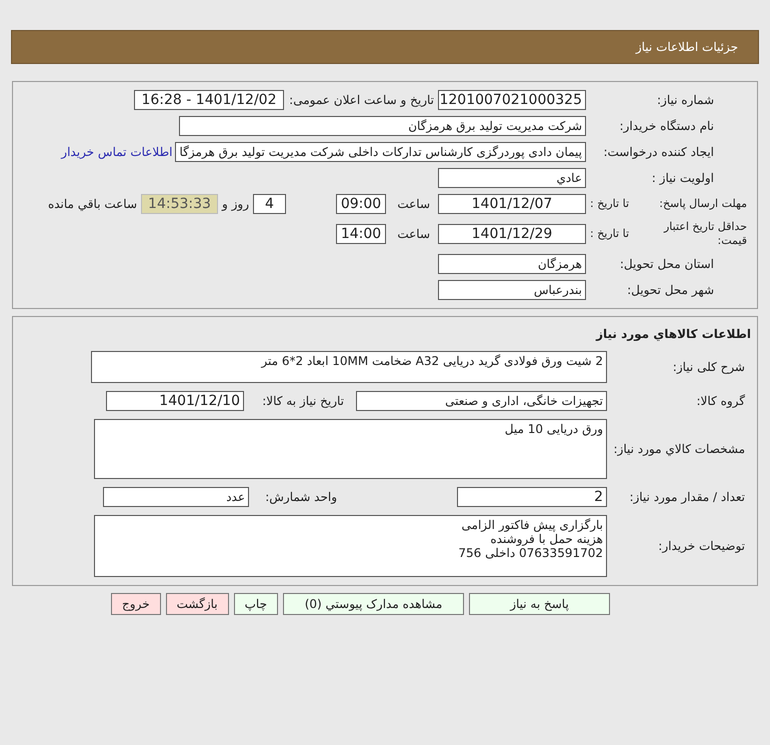 The width and height of the screenshot is (770, 745). Describe the element at coordinates (512, 234) in the screenshot. I see `input-field: 1401/12/29` at that location.